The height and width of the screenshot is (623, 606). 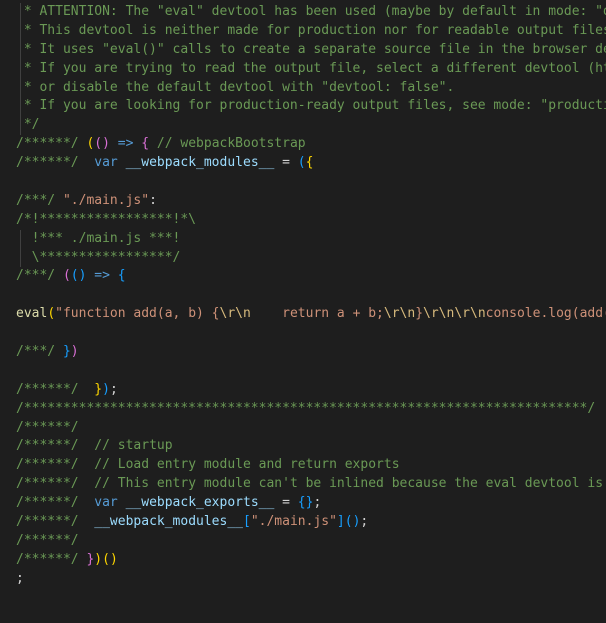 I want to click on code-line: /******/ var __webpack_modules__ = ({, so click(x=303, y=163).